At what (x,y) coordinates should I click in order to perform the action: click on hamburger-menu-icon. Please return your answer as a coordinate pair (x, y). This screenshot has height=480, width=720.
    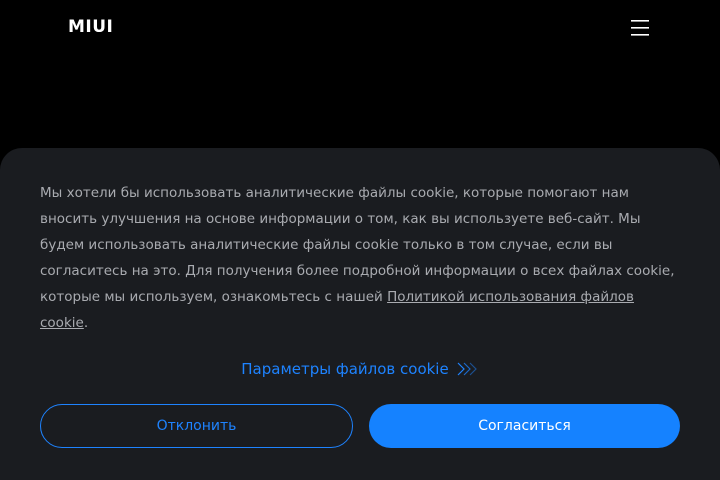
    Looking at the image, I should click on (640, 28).